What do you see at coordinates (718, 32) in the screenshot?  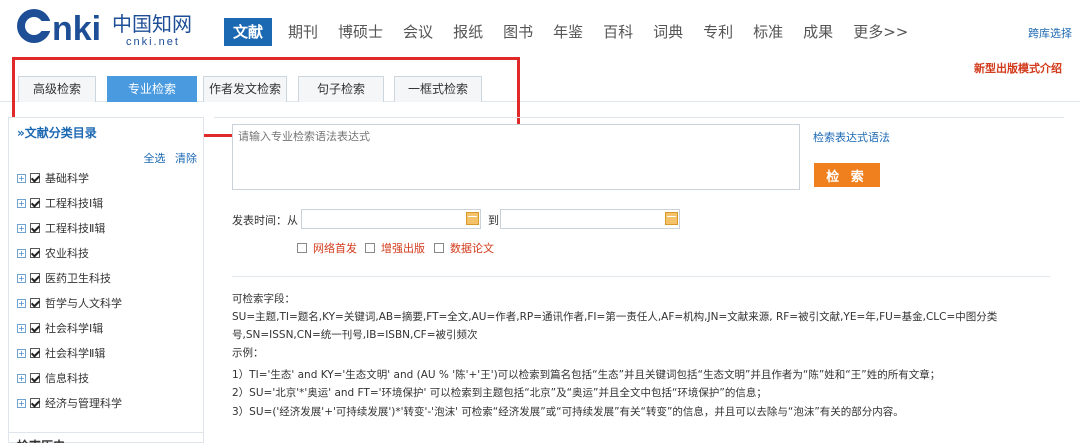 I see `nav-item-zhuanli: 专利` at bounding box center [718, 32].